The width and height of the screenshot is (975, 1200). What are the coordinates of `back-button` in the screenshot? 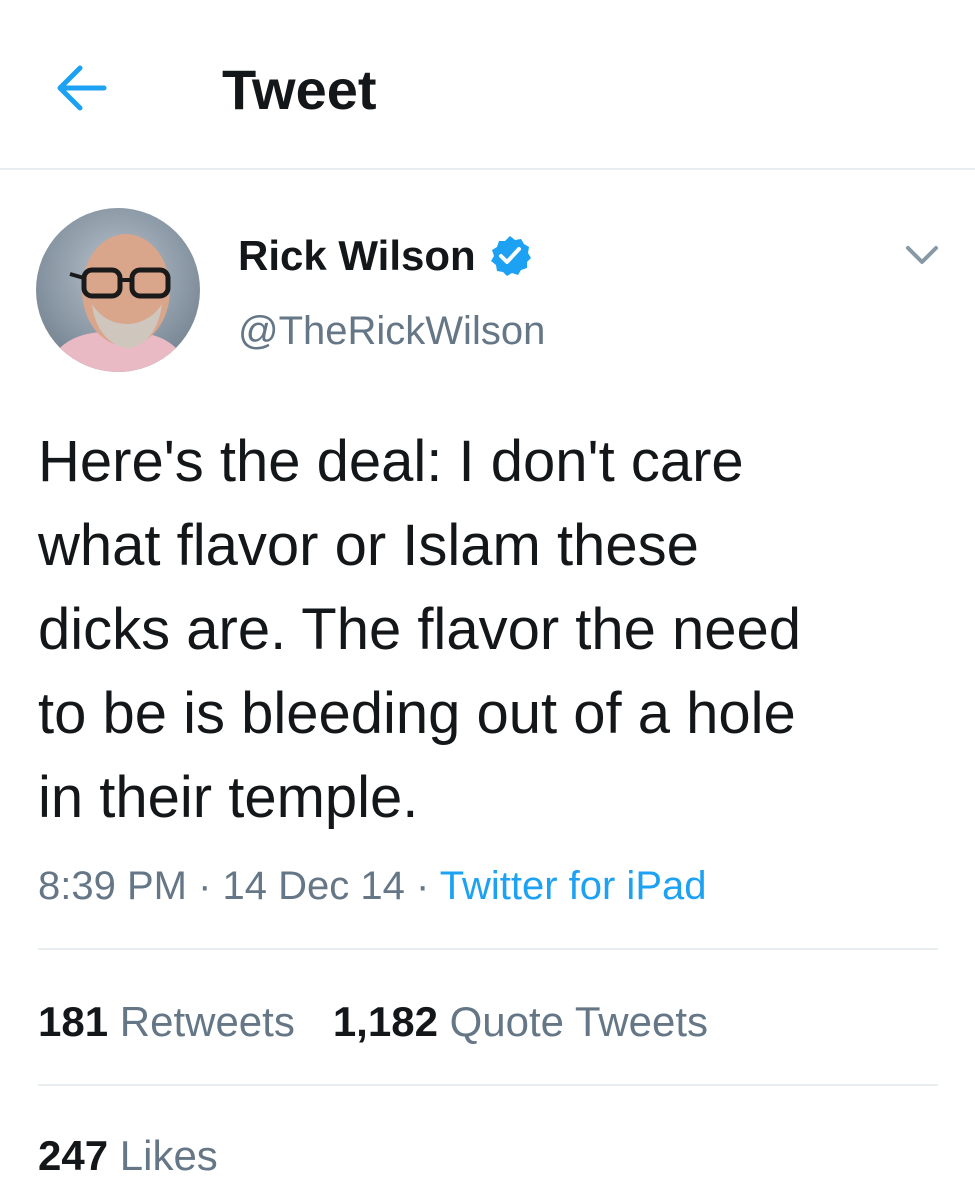 It's located at (82, 88).